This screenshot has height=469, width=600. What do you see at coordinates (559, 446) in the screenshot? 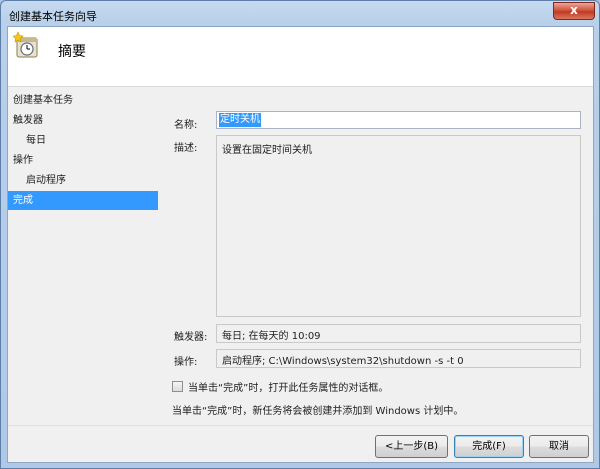
I see `cancel-button: 取消` at bounding box center [559, 446].